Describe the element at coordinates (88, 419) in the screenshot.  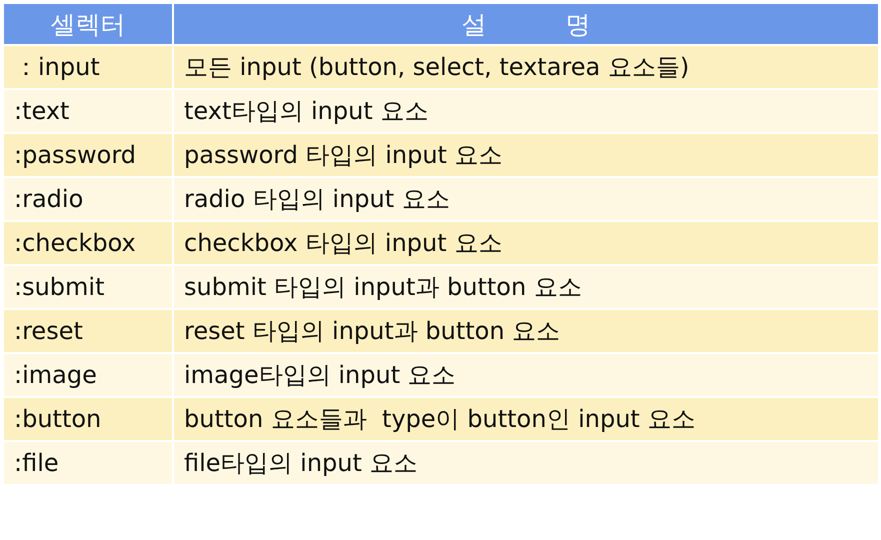
I see `table-cell: :button` at that location.